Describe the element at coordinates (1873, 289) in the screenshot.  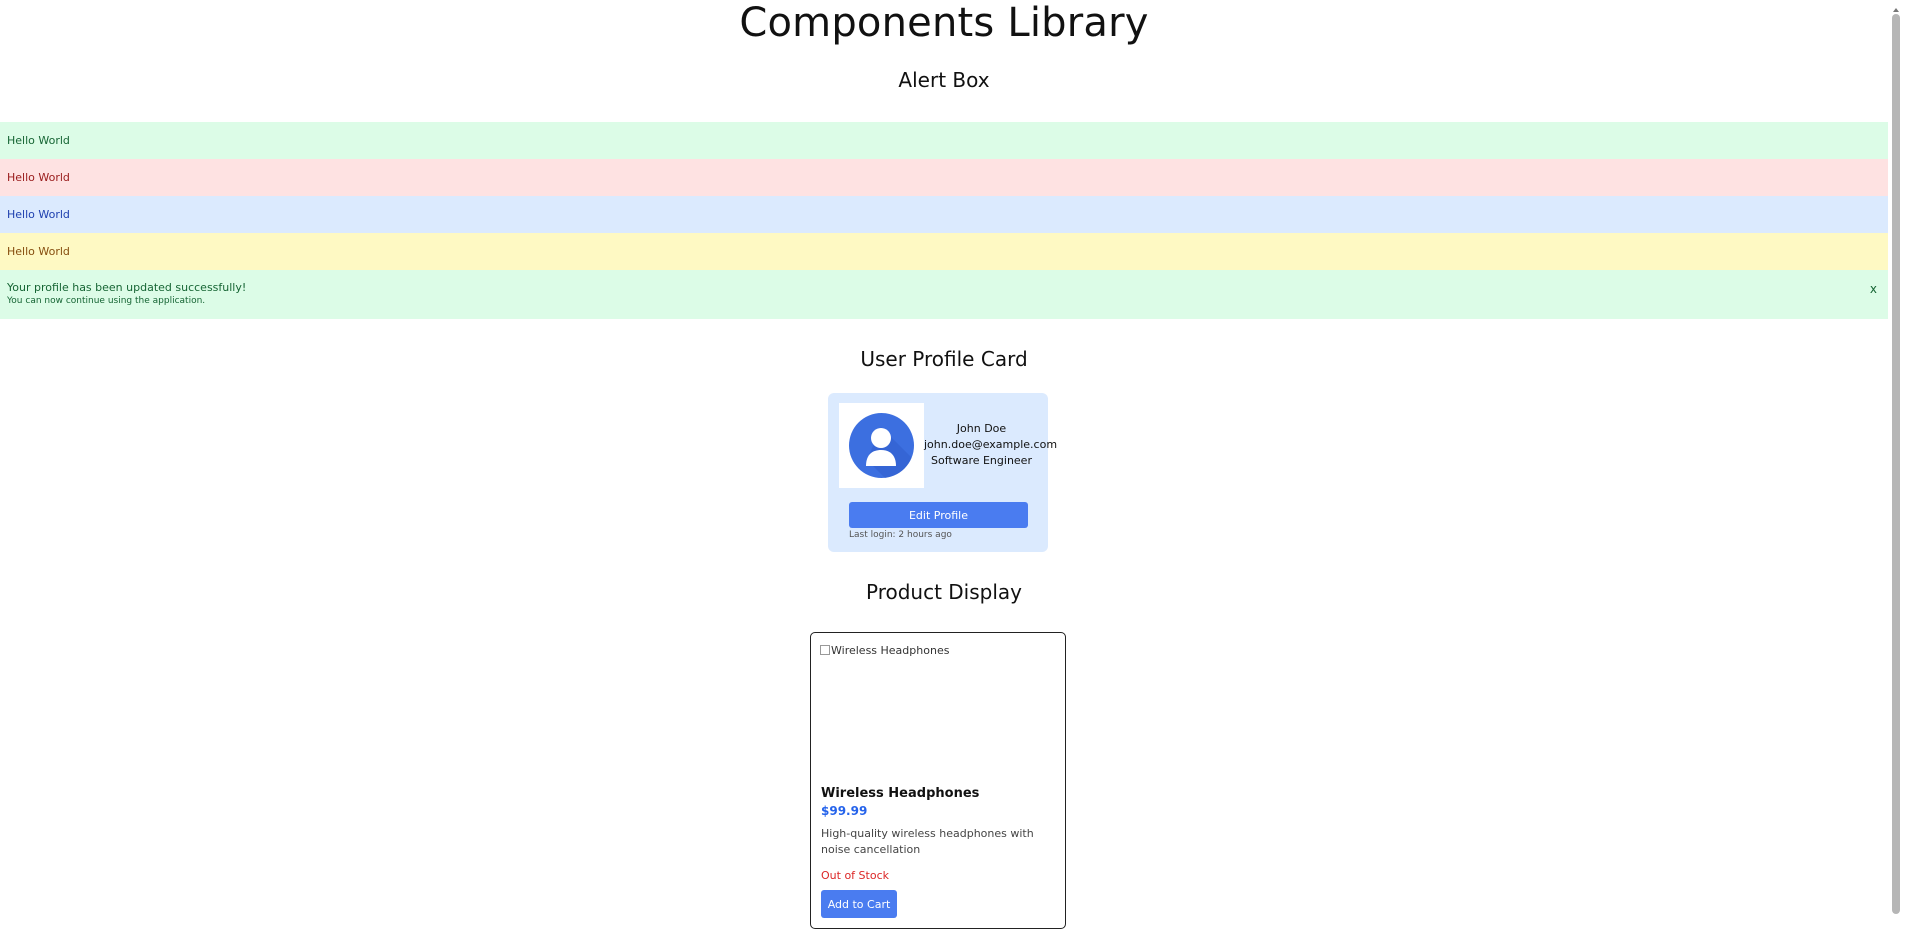
I see `alert-close-button: x` at that location.